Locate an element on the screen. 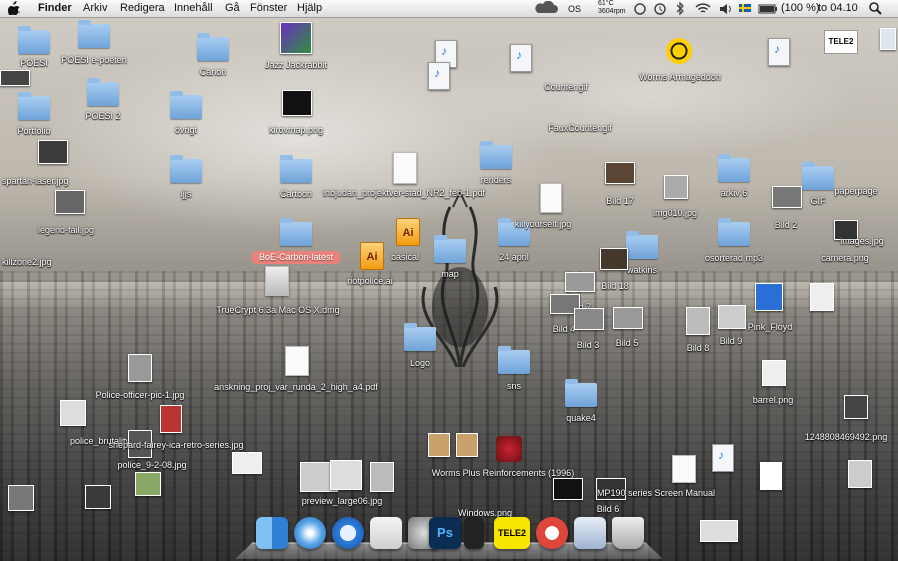 This screenshot has width=898, height=561. folder-label: sns is located at coordinates (514, 386).